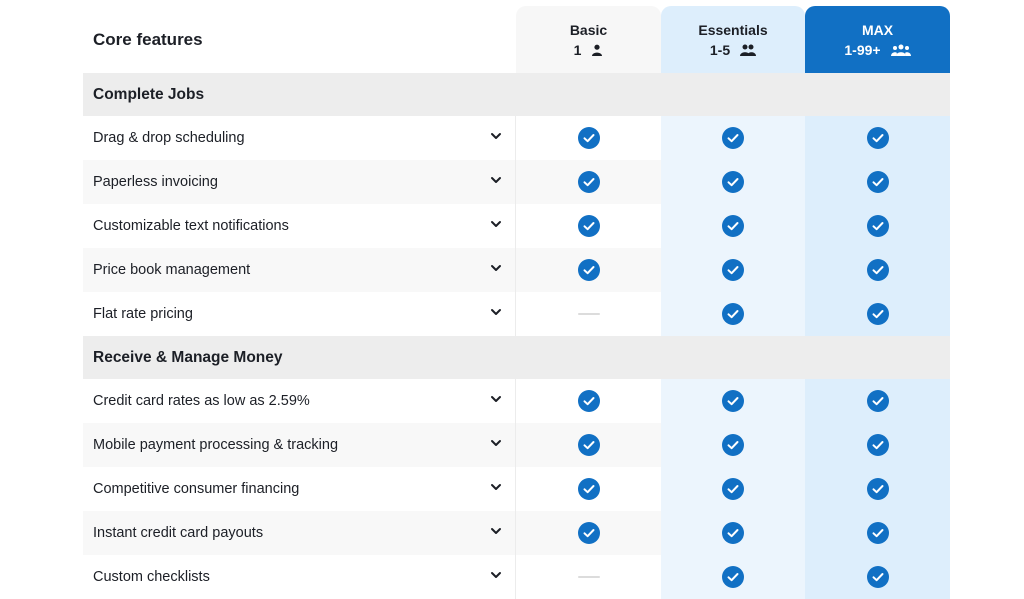 The image size is (1024, 599). Describe the element at coordinates (299, 182) in the screenshot. I see `feature-label-cell: Paperless invoicing` at that location.